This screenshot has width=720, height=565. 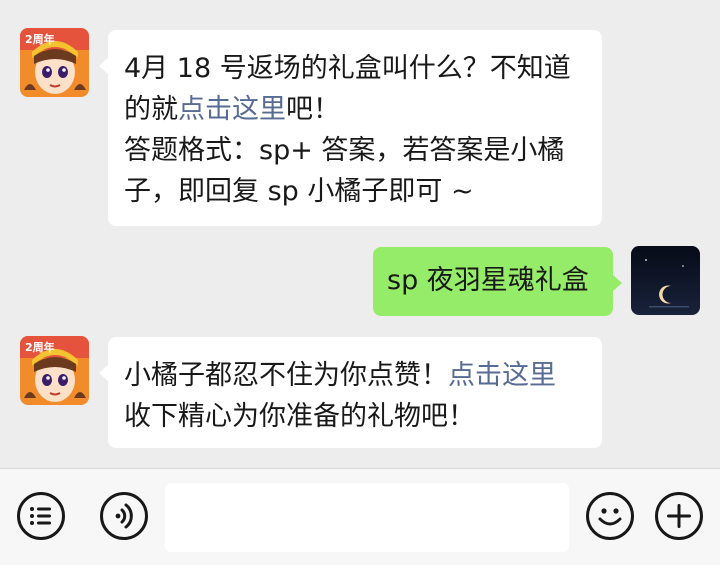 What do you see at coordinates (299, 416) in the screenshot?
I see `message-text: 收下精心为你准备的礼物吧！` at bounding box center [299, 416].